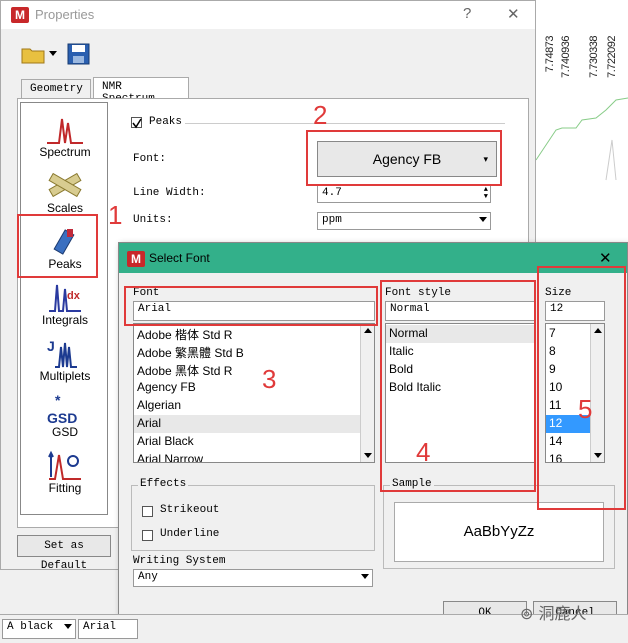 The width and height of the screenshot is (628, 643). Describe the element at coordinates (159, 405) in the screenshot. I see `list-item: Algerian` at that location.